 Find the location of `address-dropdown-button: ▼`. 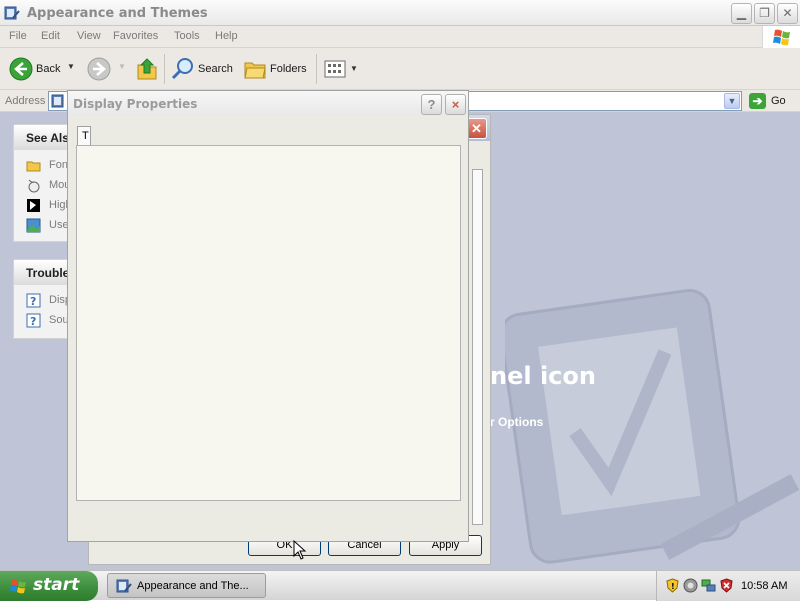

address-dropdown-button: ▼ is located at coordinates (732, 101).